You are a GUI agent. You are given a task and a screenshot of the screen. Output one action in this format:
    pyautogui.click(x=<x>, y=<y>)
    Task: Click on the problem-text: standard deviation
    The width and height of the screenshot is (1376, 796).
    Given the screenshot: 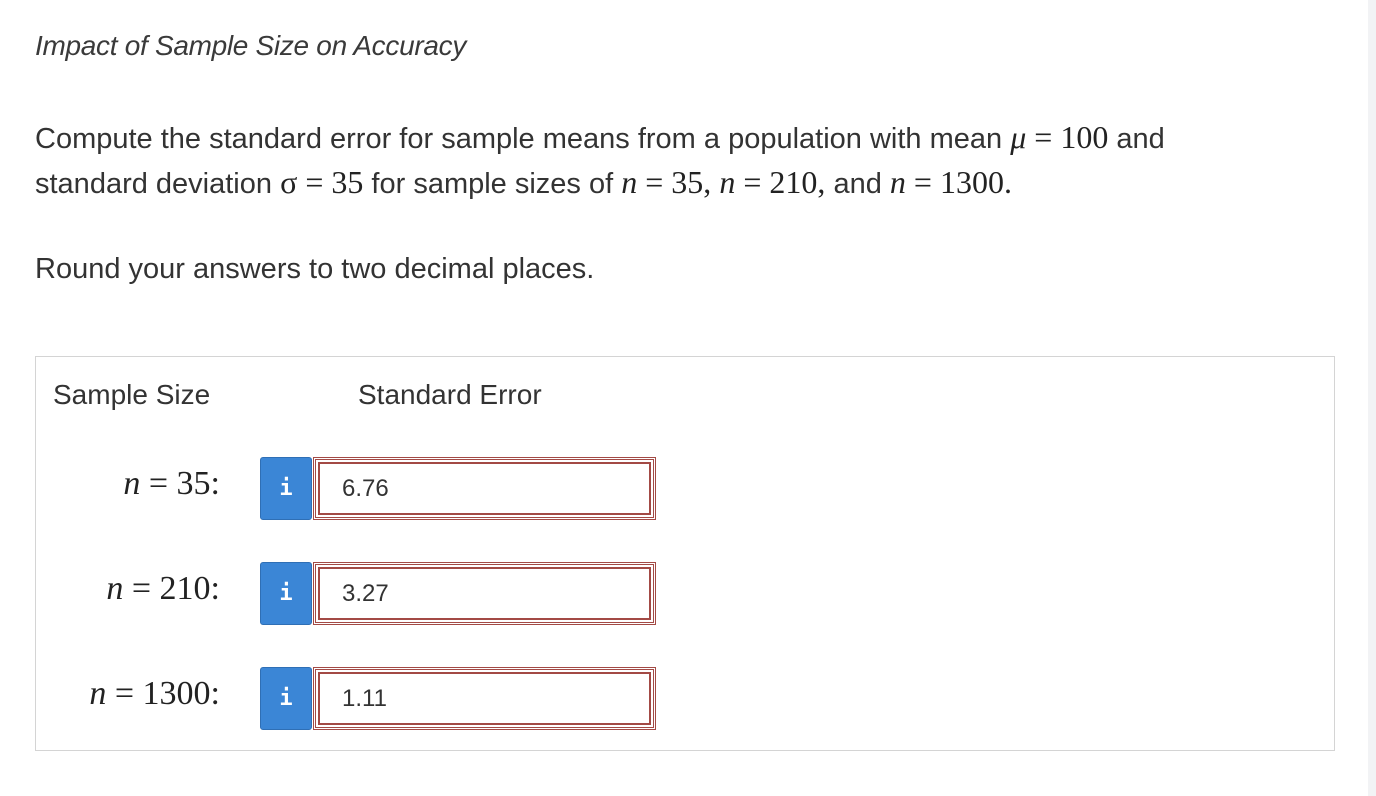 What is the action you would take?
    pyautogui.click(x=153, y=184)
    